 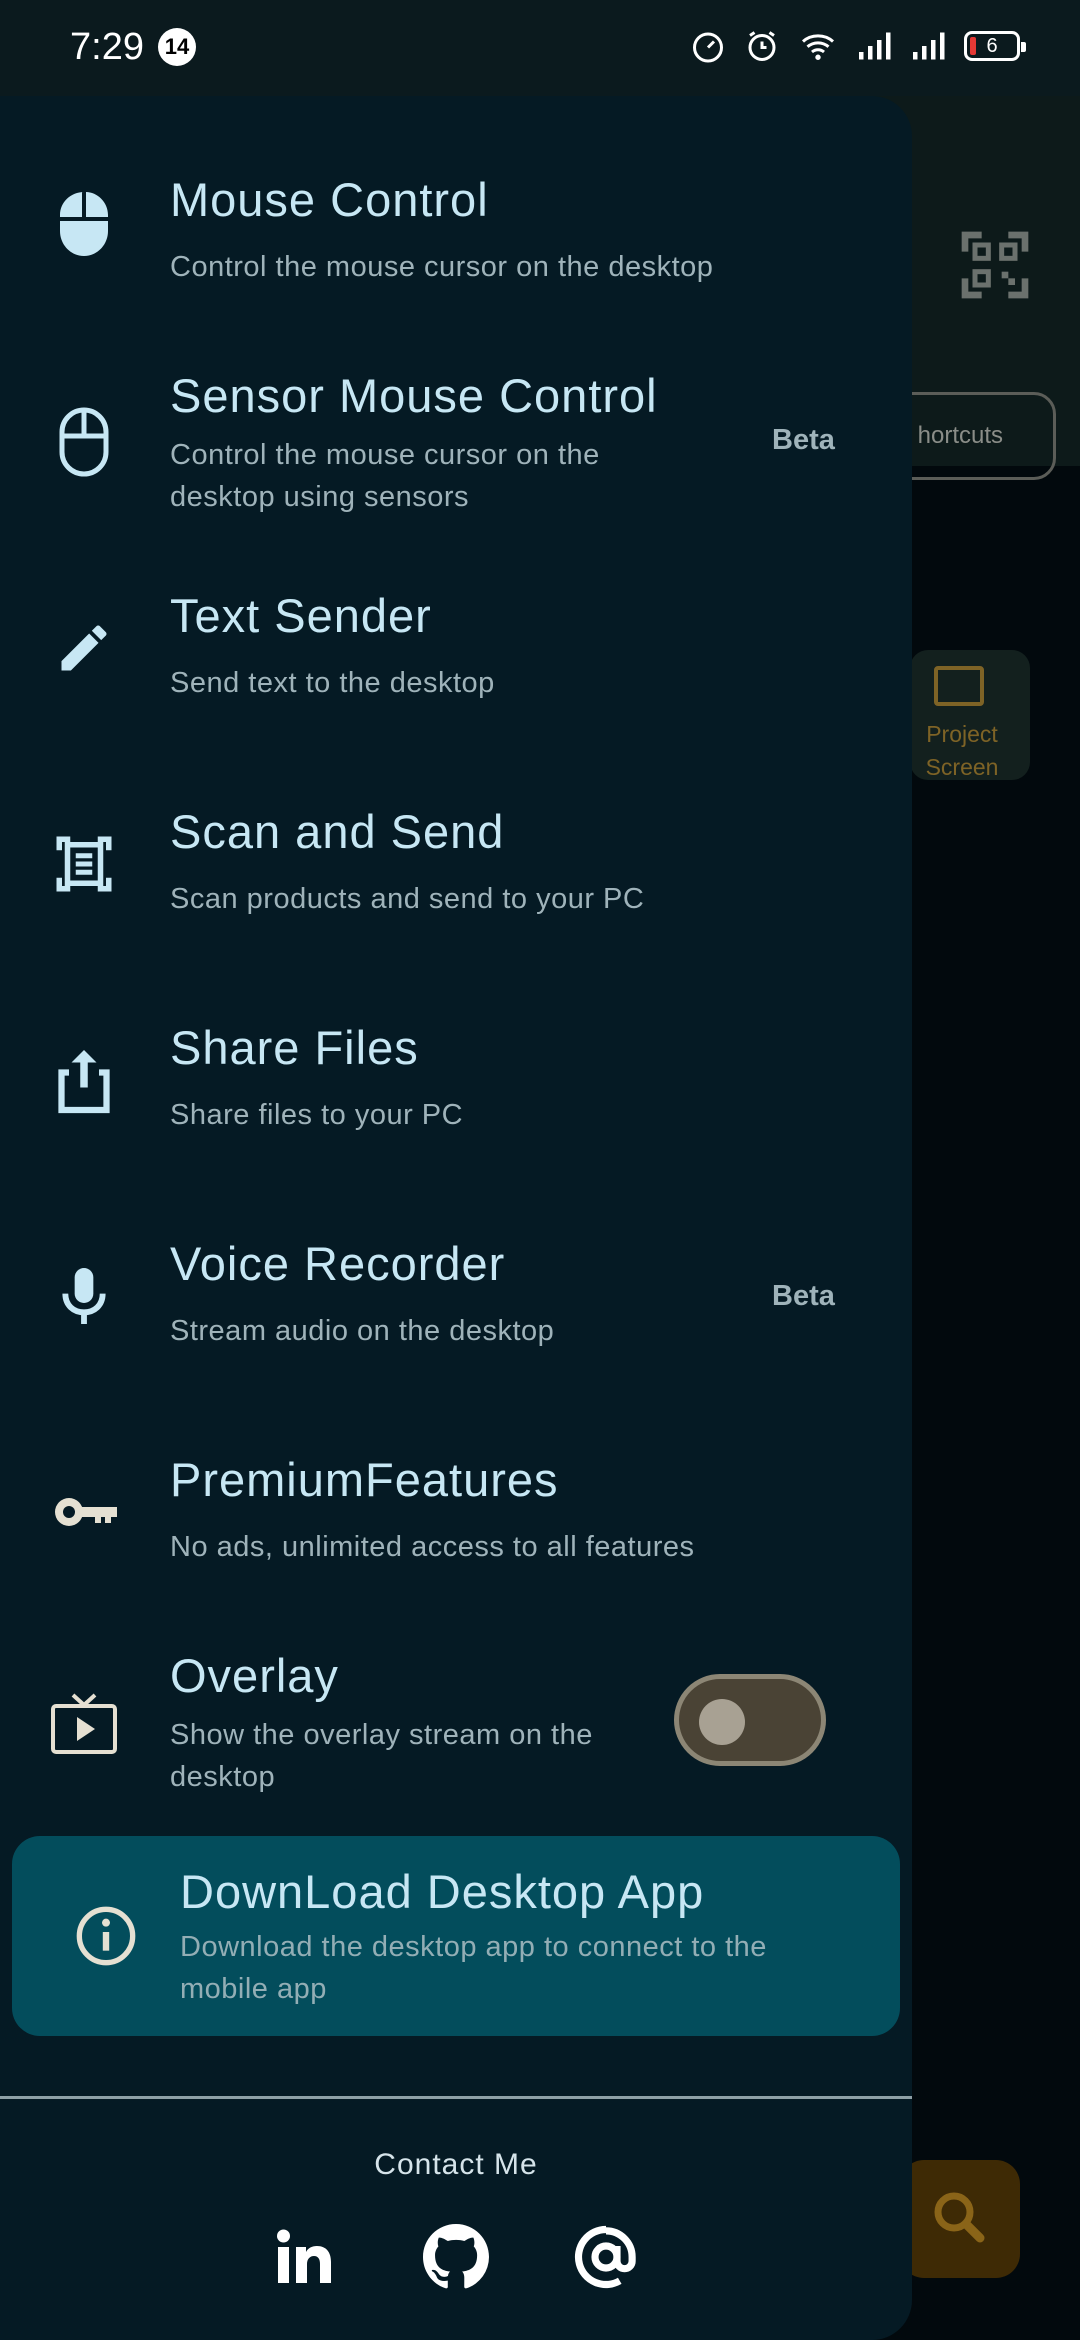 What do you see at coordinates (929, 46) in the screenshot?
I see `signal-2-icon` at bounding box center [929, 46].